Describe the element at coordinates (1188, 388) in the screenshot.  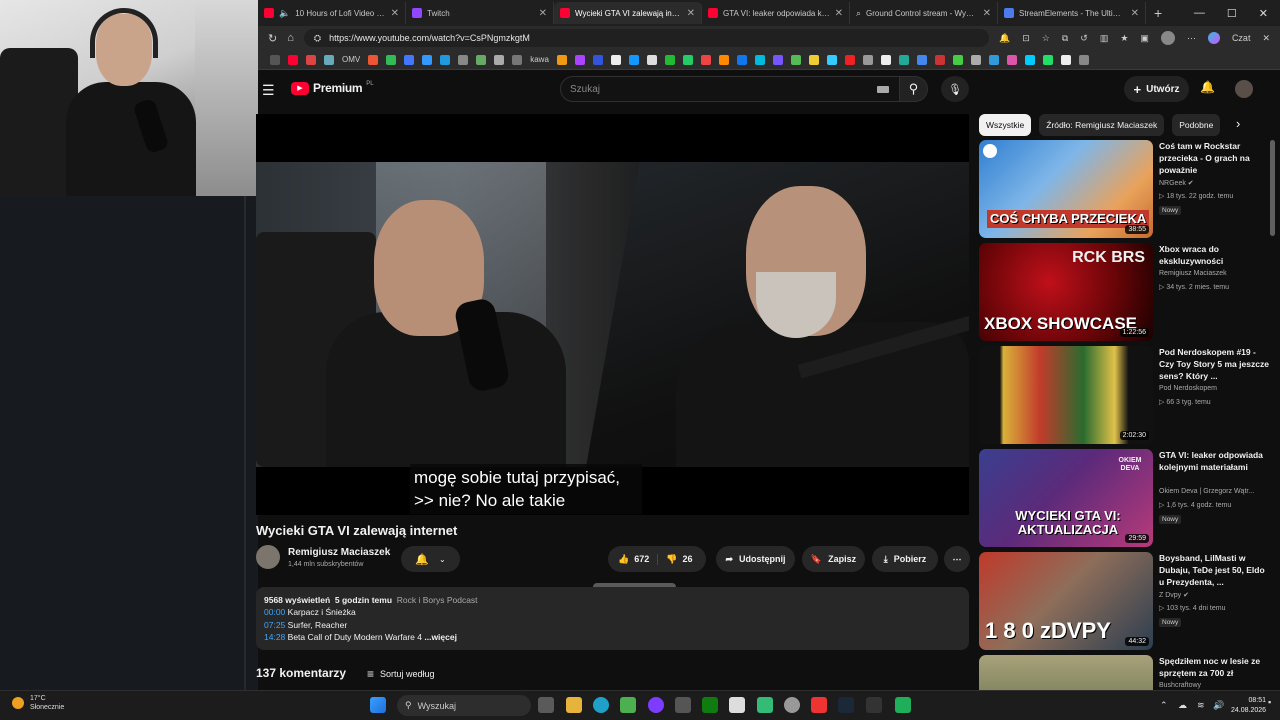
I see `recommendation-channel: Pod Nerdoskopem` at that location.